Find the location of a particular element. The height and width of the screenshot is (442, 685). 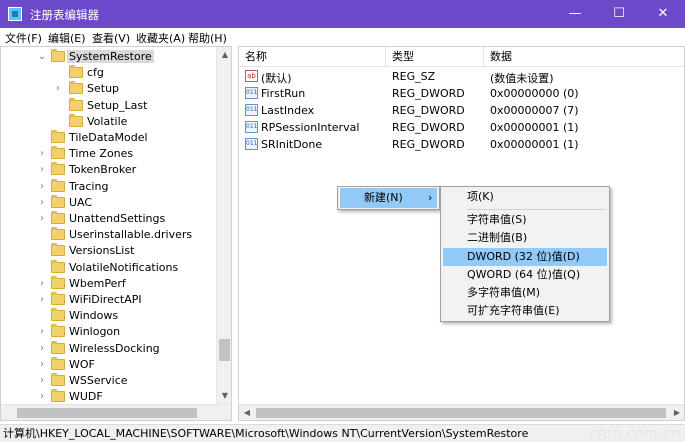

tree-item: › WbemPerf is located at coordinates (109, 283).